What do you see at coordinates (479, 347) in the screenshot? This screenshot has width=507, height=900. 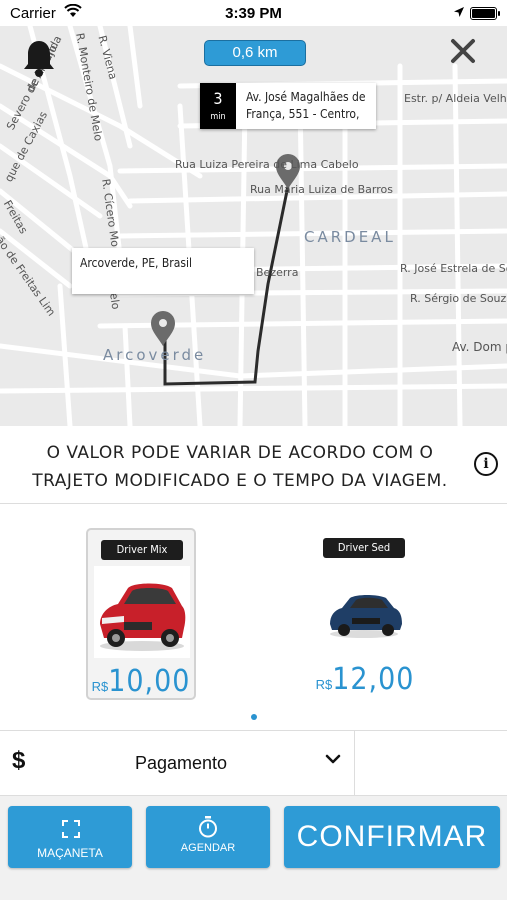 I see `street-label: Av. Dom p` at bounding box center [479, 347].